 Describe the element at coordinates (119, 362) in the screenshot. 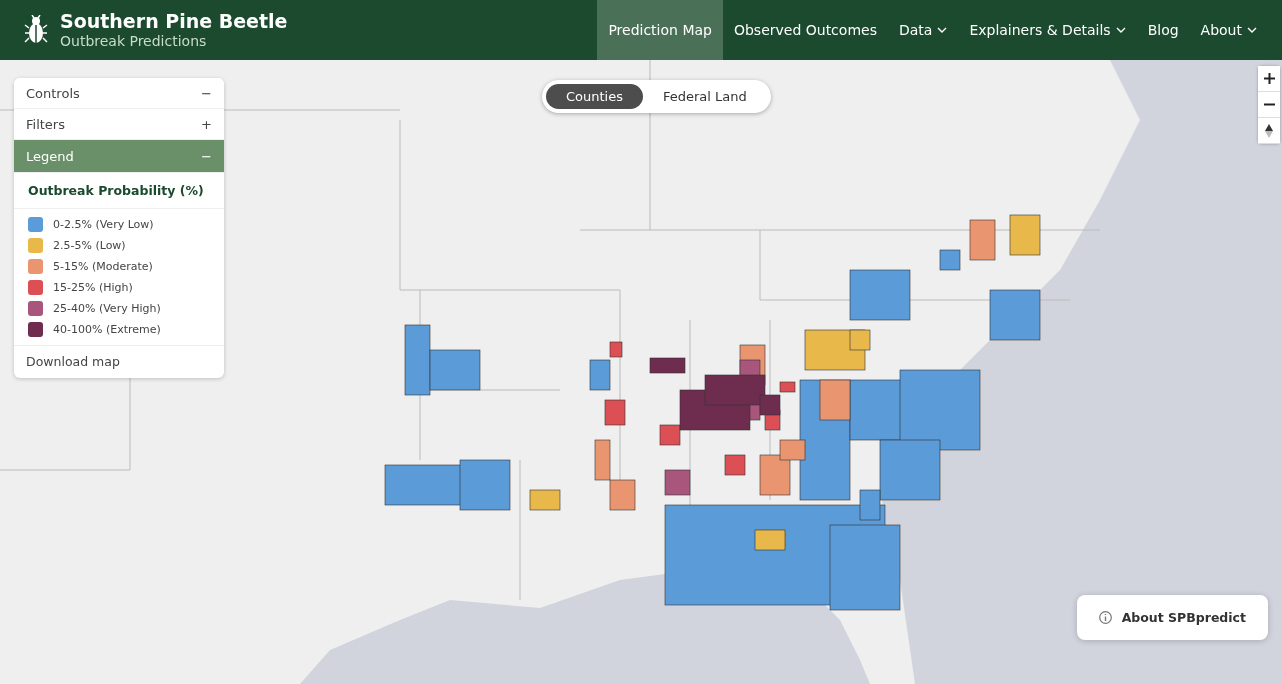

I see `download-map-link: Download map` at that location.